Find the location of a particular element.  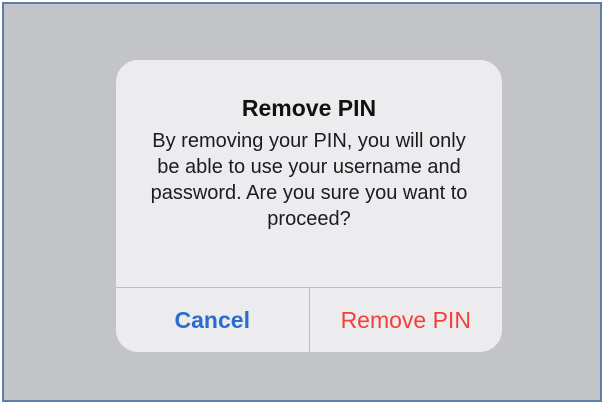

alert-title: Remove PIN is located at coordinates (309, 108).